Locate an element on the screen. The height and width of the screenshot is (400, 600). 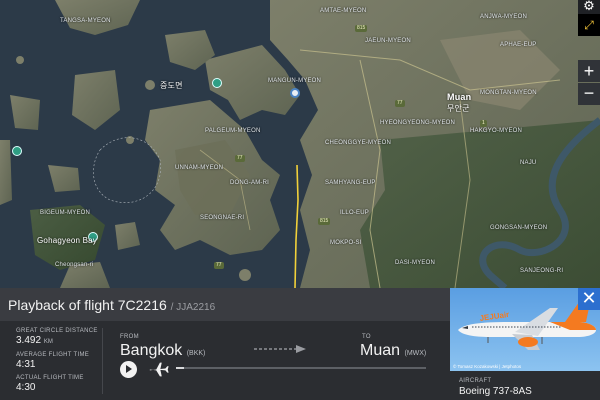
map-label: APHAE-EUP is located at coordinates (518, 45).